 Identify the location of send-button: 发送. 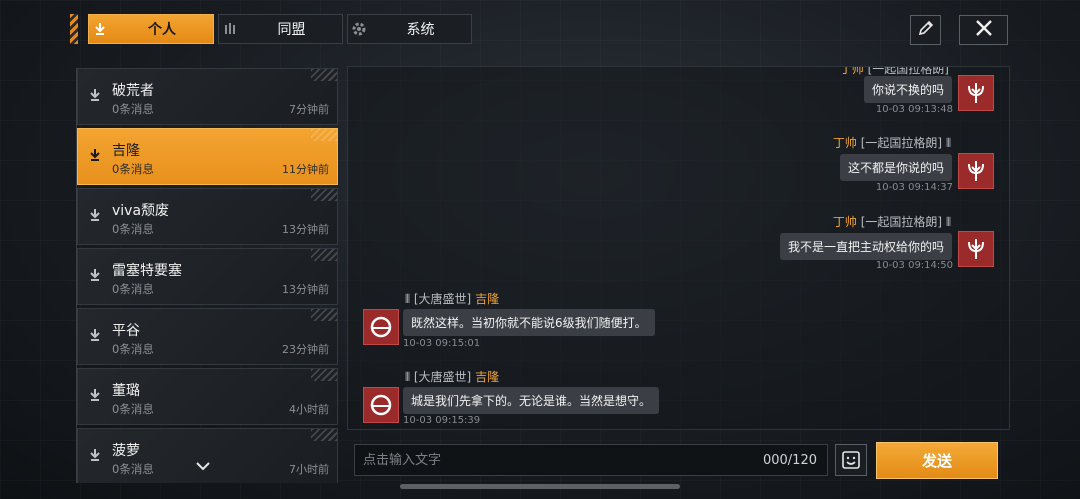
(937, 460).